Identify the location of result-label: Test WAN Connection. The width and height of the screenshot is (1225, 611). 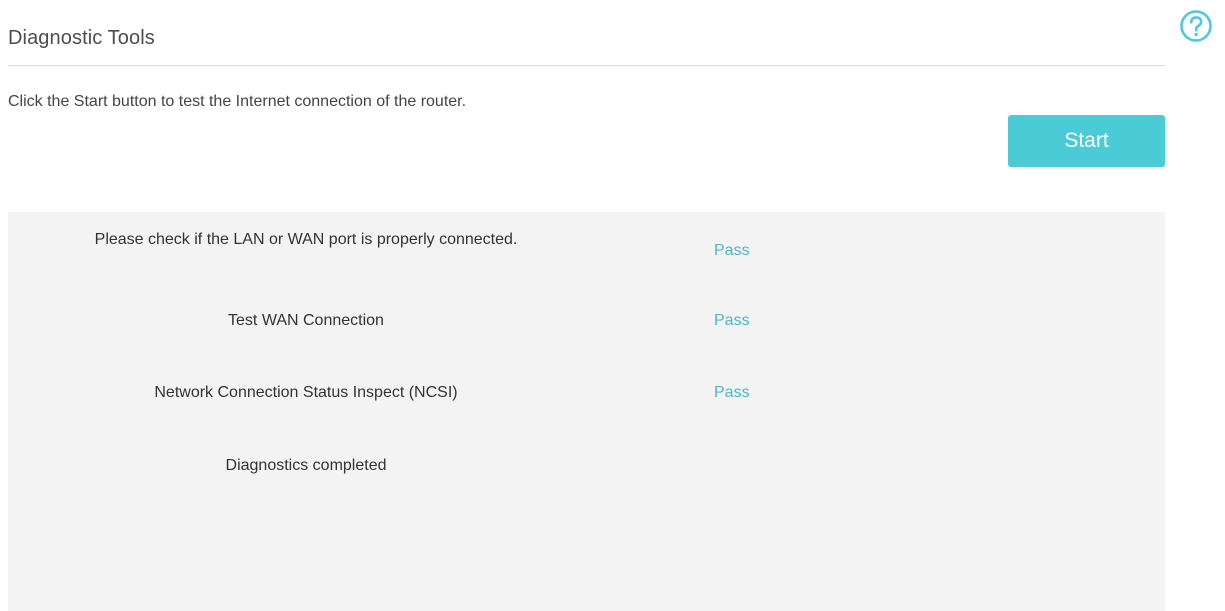
(306, 320).